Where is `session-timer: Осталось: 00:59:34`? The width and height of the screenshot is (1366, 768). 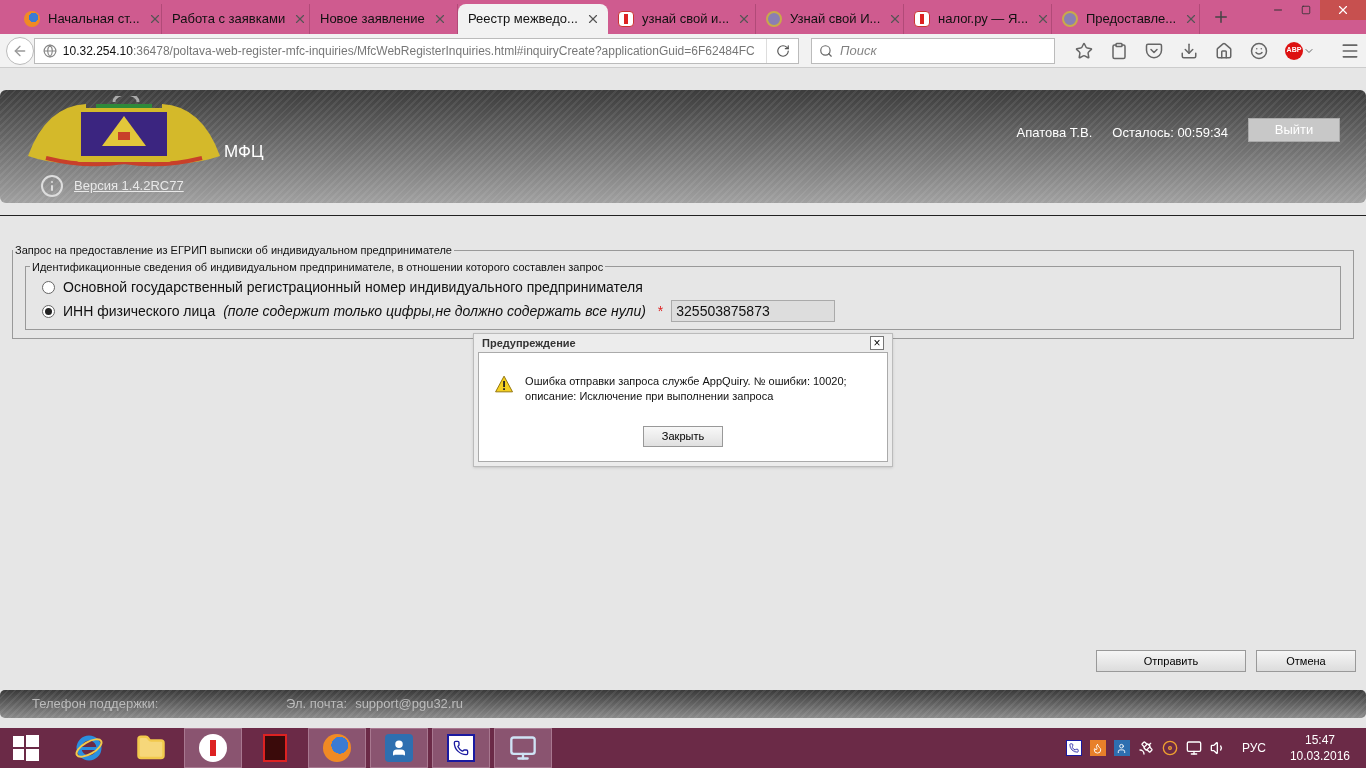 session-timer: Осталось: 00:59:34 is located at coordinates (1170, 133).